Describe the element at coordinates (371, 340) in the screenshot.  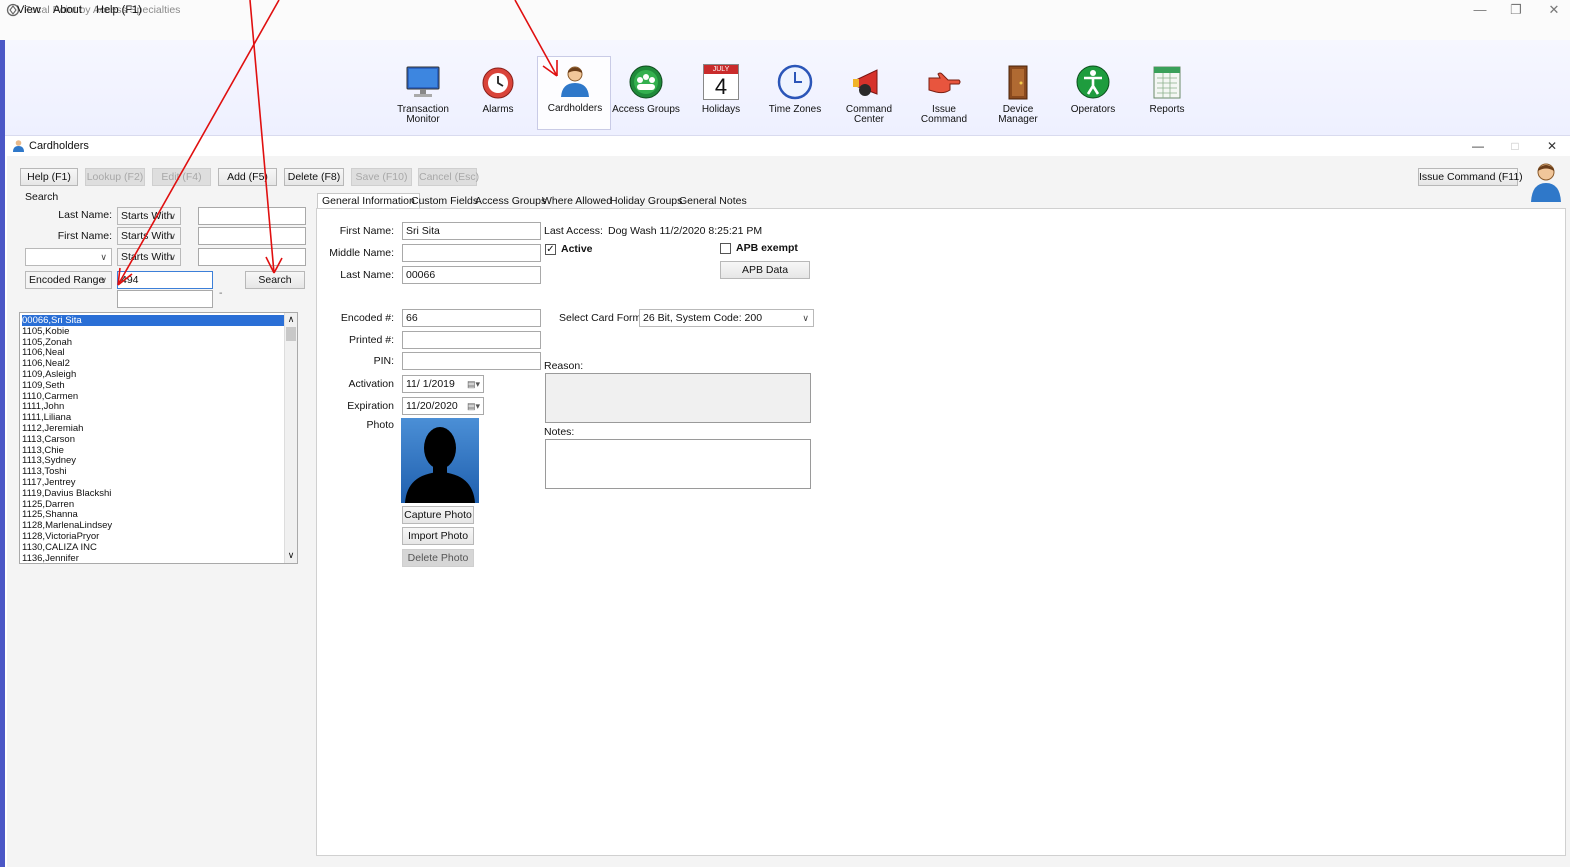
I see `printed-label: Printed #:` at that location.